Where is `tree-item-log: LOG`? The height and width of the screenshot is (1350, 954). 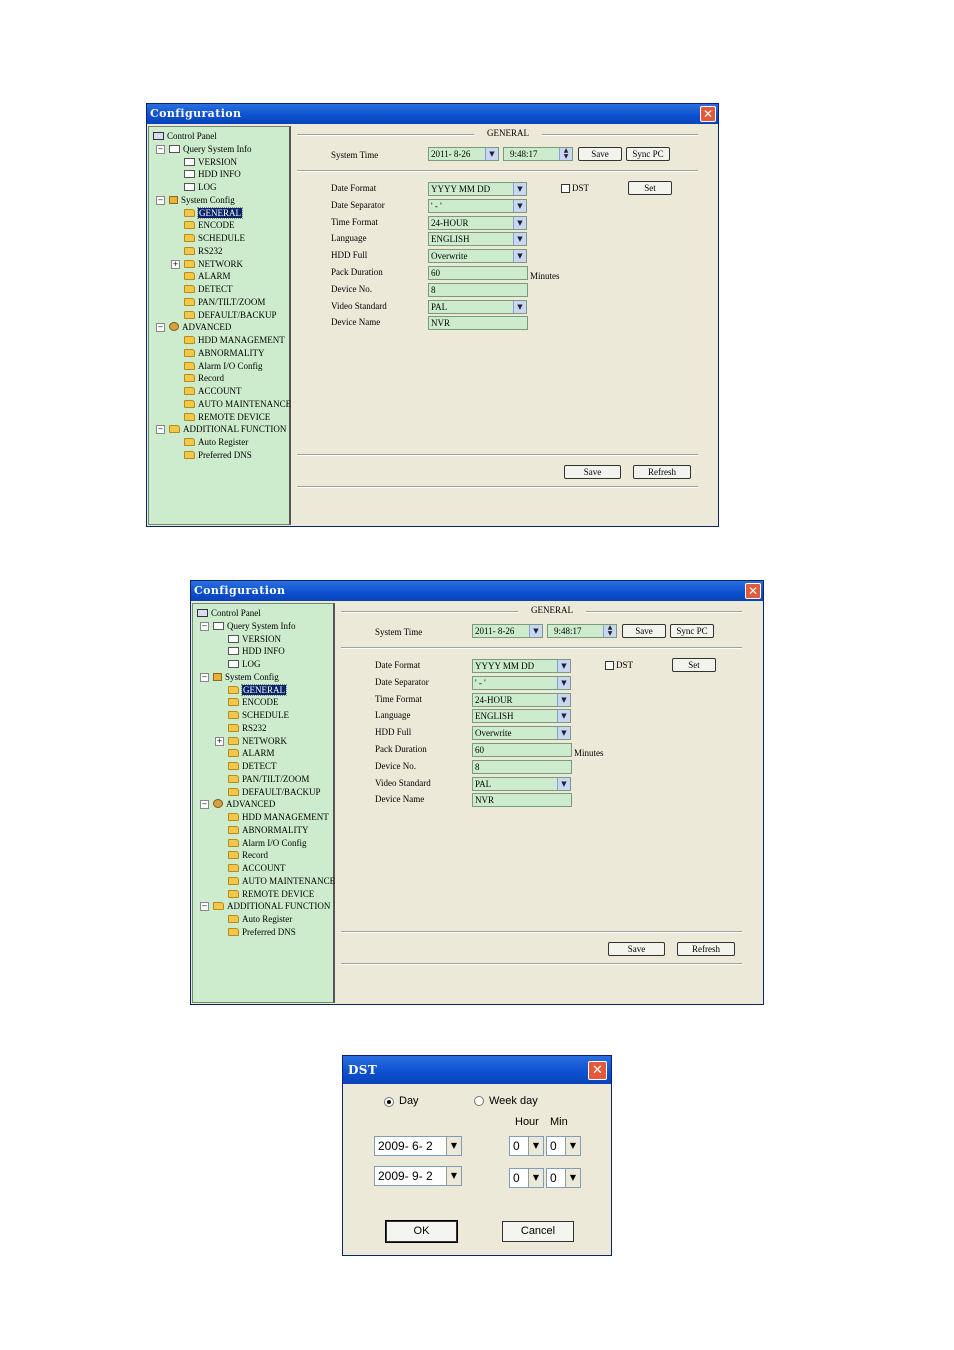 tree-item-log: LOG is located at coordinates (200, 187).